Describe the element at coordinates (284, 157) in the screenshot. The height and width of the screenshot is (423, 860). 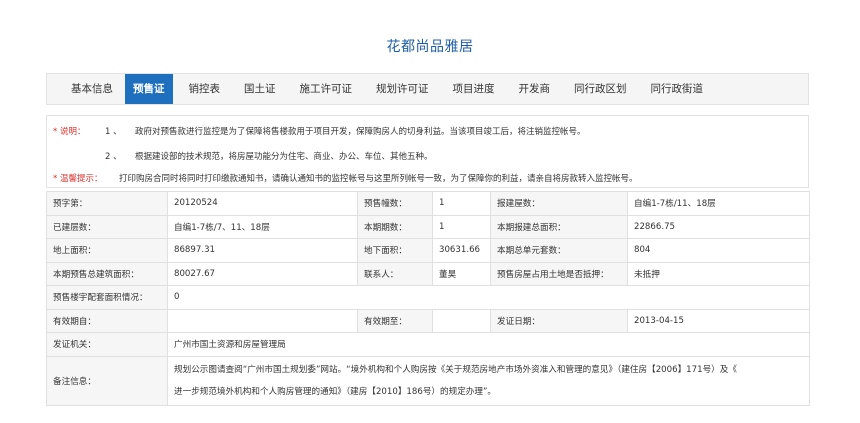
I see `note-item-2-text: 根据建设部的技术规范，将房屋功能分为住宅、商业、办公、车位、其他五种。` at that location.